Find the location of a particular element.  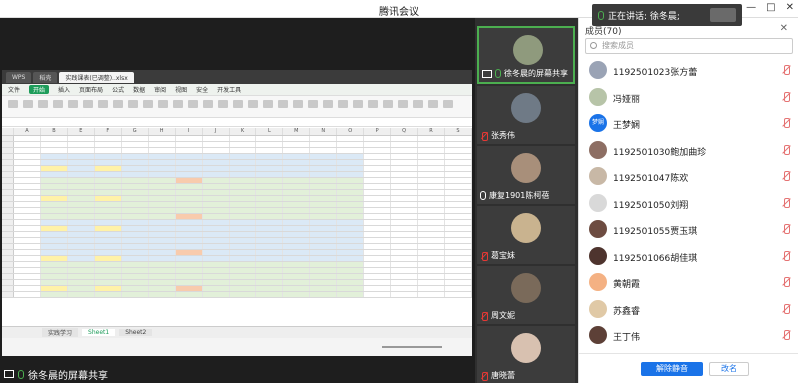

member-search-input: 搜索成员 is located at coordinates (689, 46).